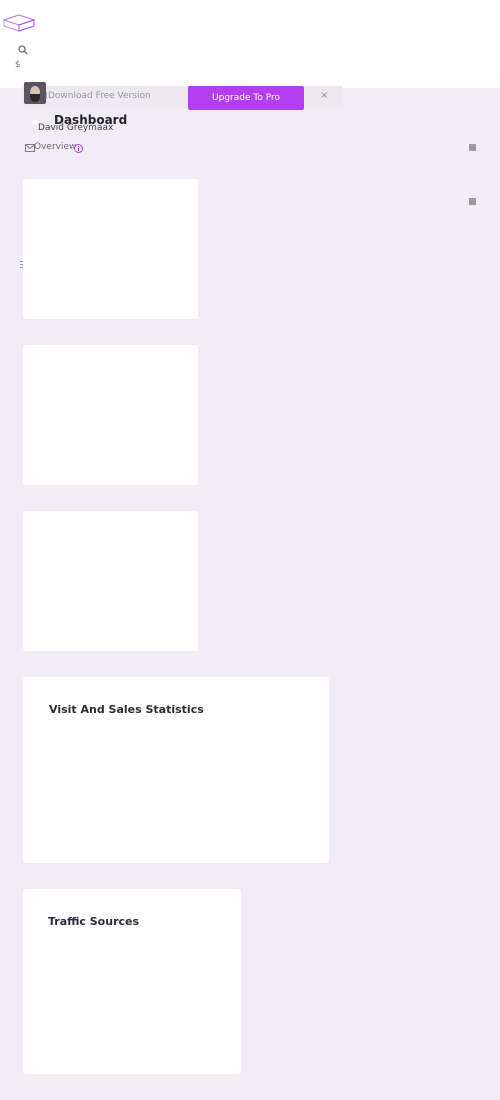 The image size is (500, 1100). What do you see at coordinates (18, 65) in the screenshot?
I see `currency-symbol: $` at bounding box center [18, 65].